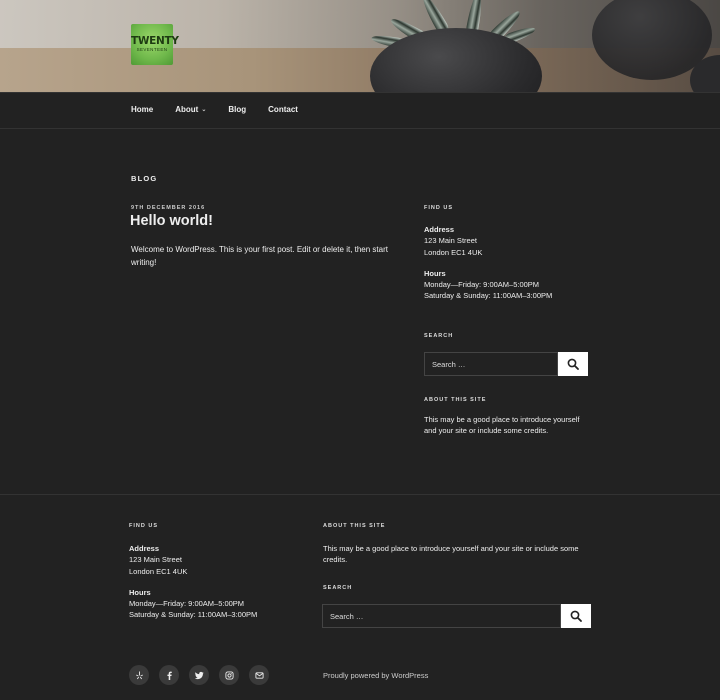 Image resolution: width=720 pixels, height=700 pixels. I want to click on nav-item-home: Home, so click(142, 109).